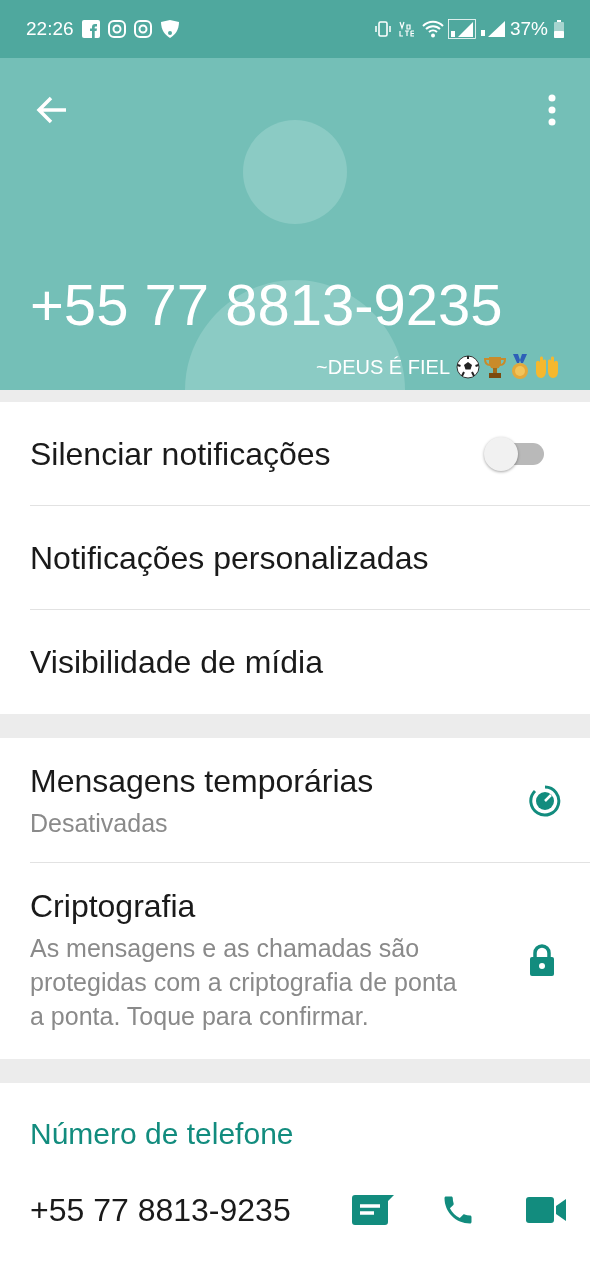  I want to click on row-title: Criptografia, so click(113, 906).